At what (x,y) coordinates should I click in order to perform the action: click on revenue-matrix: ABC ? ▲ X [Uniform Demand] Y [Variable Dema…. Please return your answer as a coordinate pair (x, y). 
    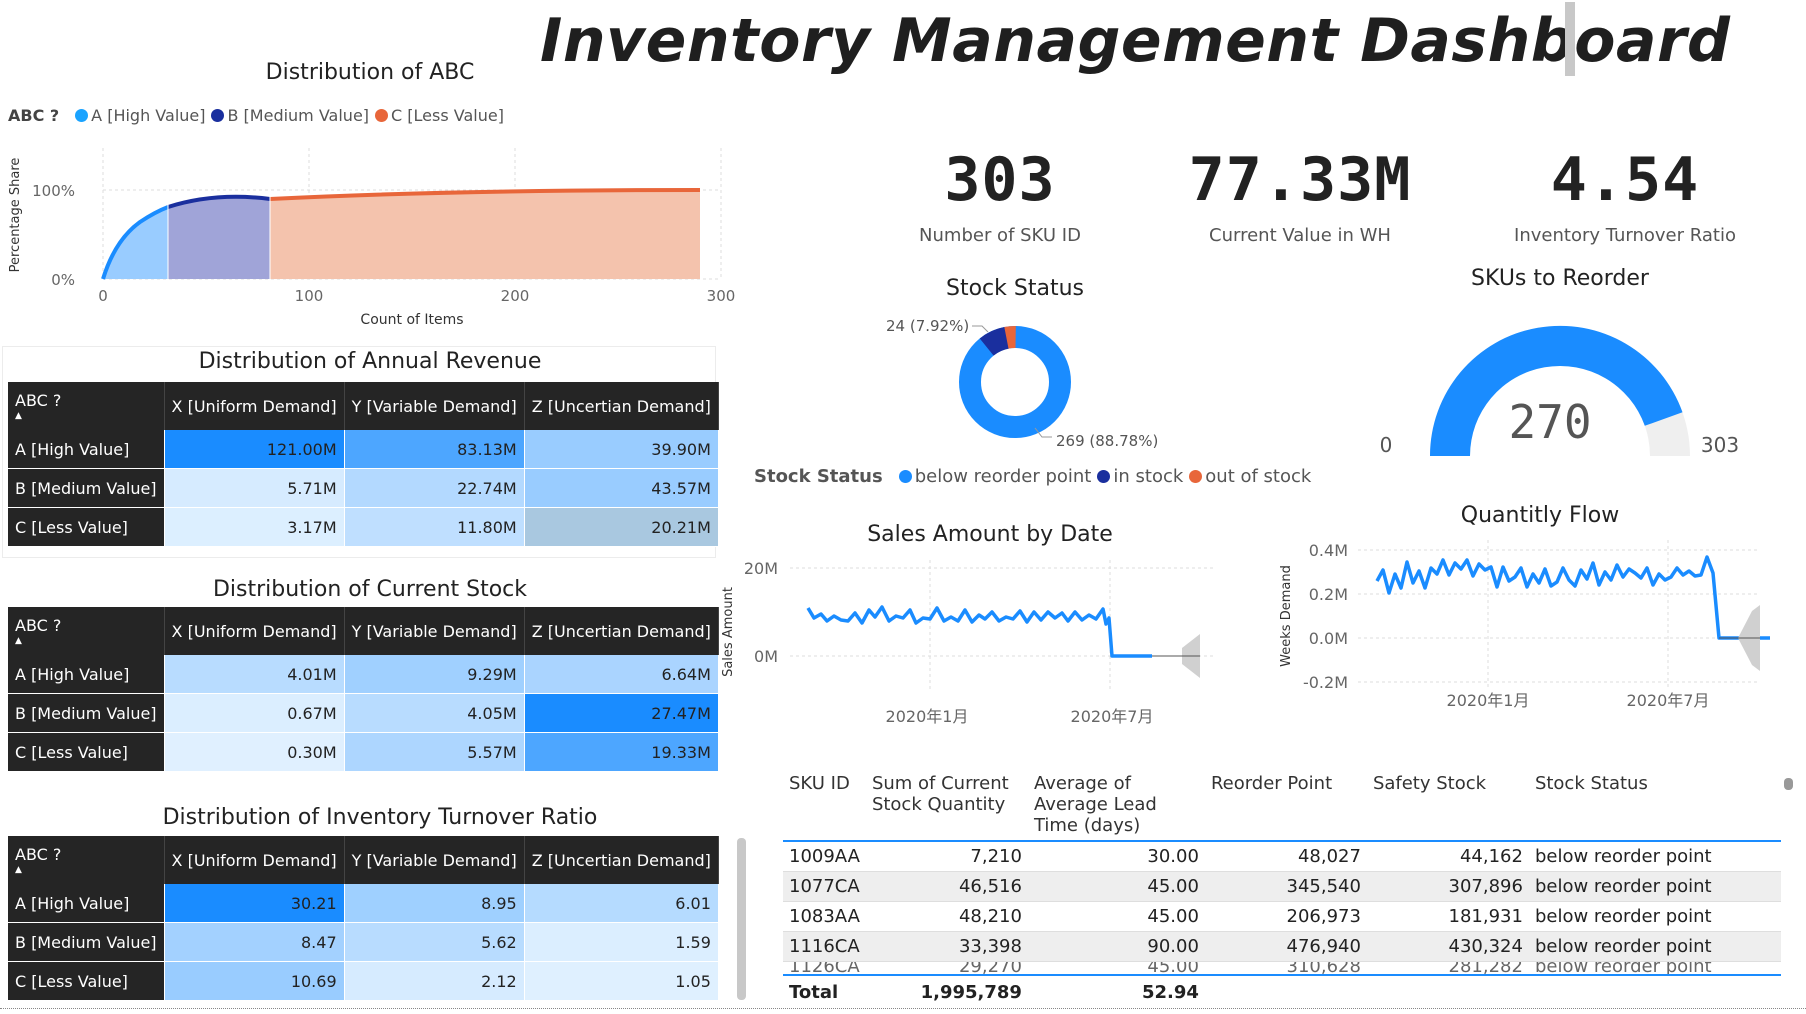
    Looking at the image, I should click on (363, 464).